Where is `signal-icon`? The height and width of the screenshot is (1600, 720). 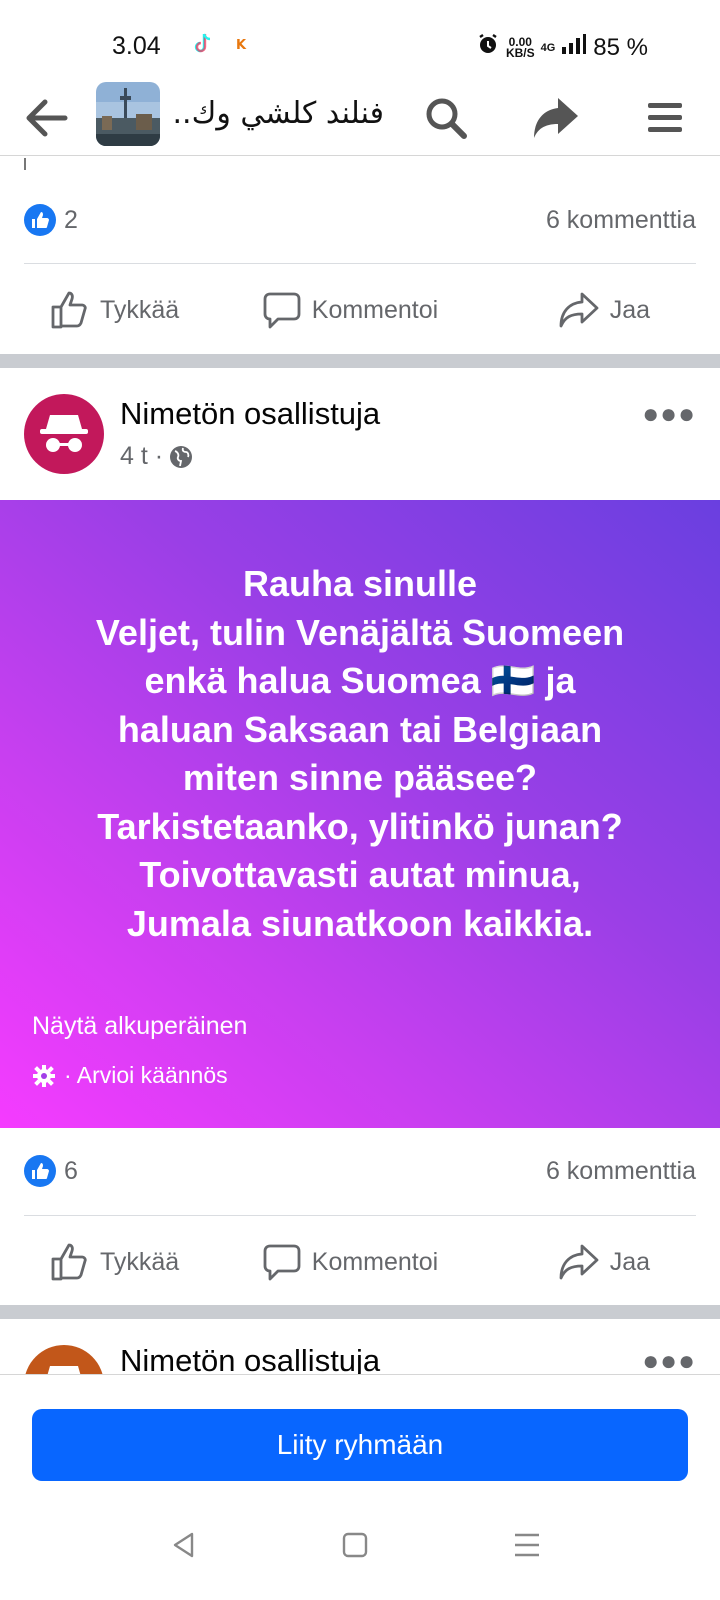
signal-icon is located at coordinates (574, 47).